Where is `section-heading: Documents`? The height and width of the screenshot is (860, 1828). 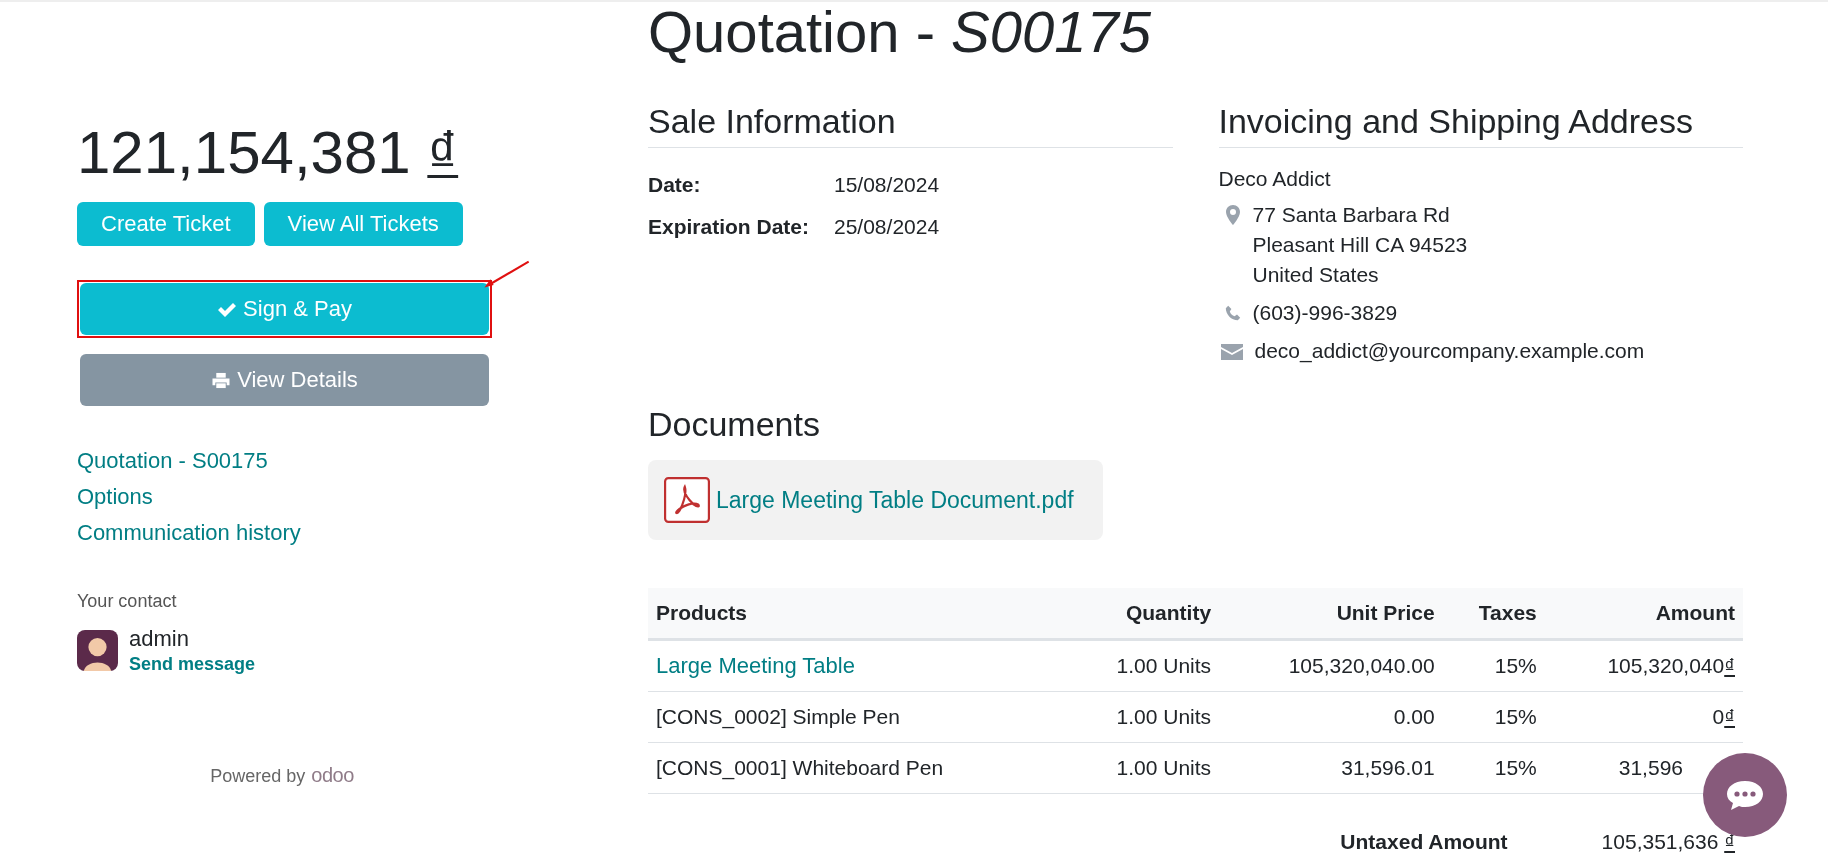
section-heading: Documents is located at coordinates (734, 424).